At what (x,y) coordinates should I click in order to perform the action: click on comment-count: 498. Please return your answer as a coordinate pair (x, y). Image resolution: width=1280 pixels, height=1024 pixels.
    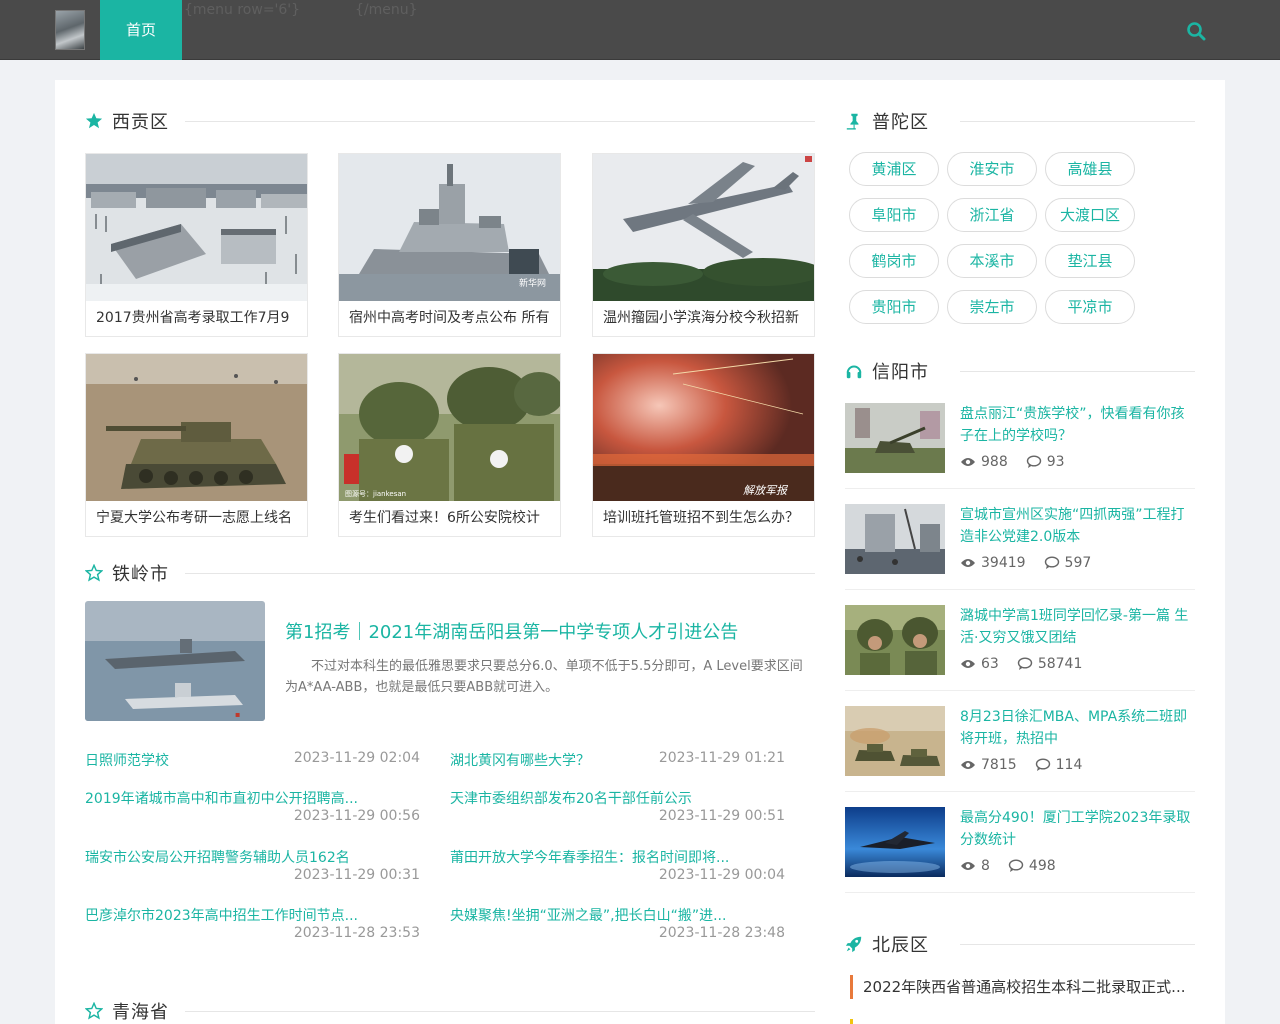
    Looking at the image, I should click on (1042, 866).